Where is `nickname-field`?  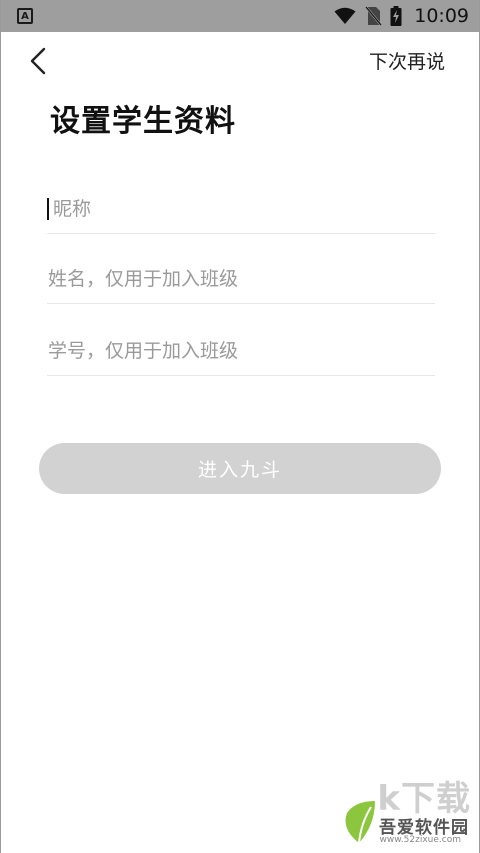 nickname-field is located at coordinates (241, 209).